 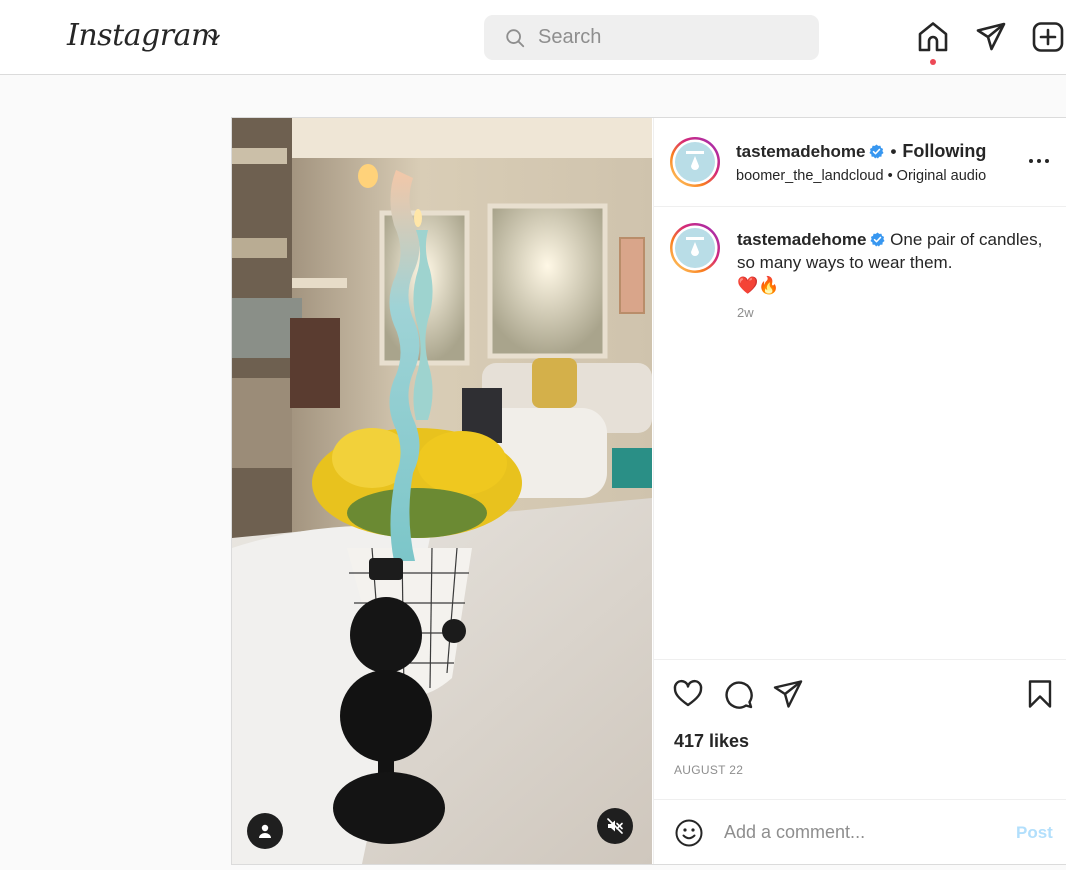 I want to click on new-post-icon, so click(x=1048, y=37).